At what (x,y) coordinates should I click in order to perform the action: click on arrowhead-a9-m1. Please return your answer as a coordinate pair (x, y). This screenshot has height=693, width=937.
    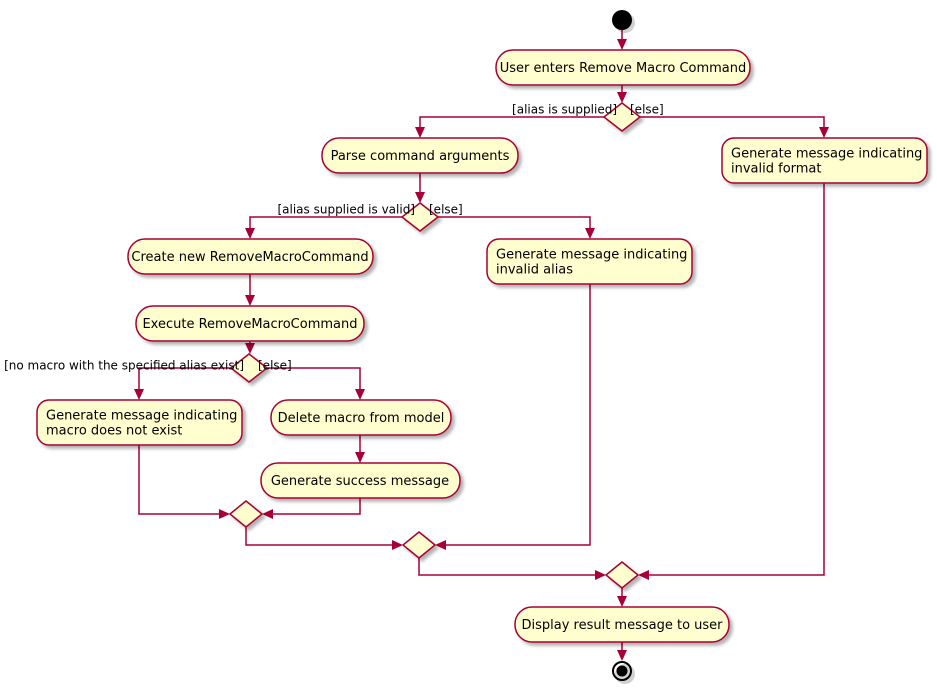
    Looking at the image, I should click on (267, 514).